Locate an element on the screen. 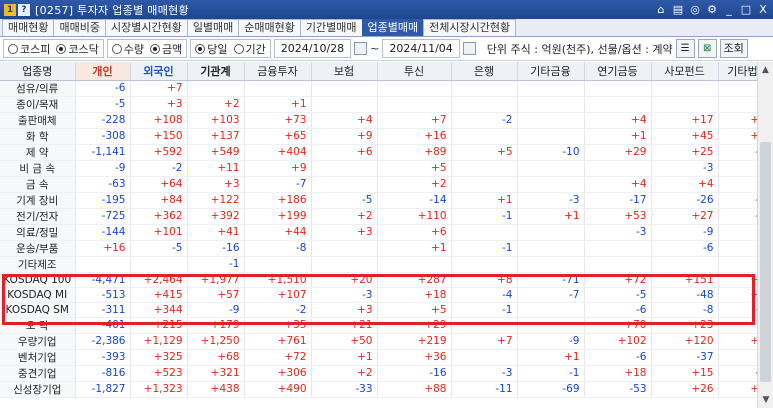 Image resolution: width=773 pixels, height=408 pixels. restore-icon: ◎ is located at coordinates (695, 9).